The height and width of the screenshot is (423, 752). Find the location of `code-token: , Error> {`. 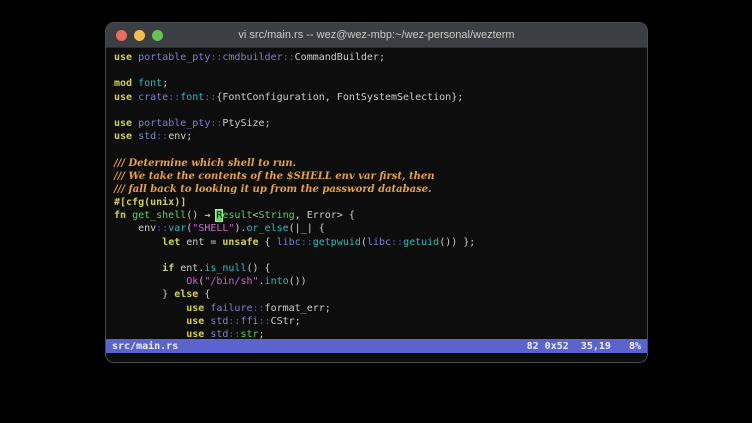

code-token: , Error> { is located at coordinates (324, 216).